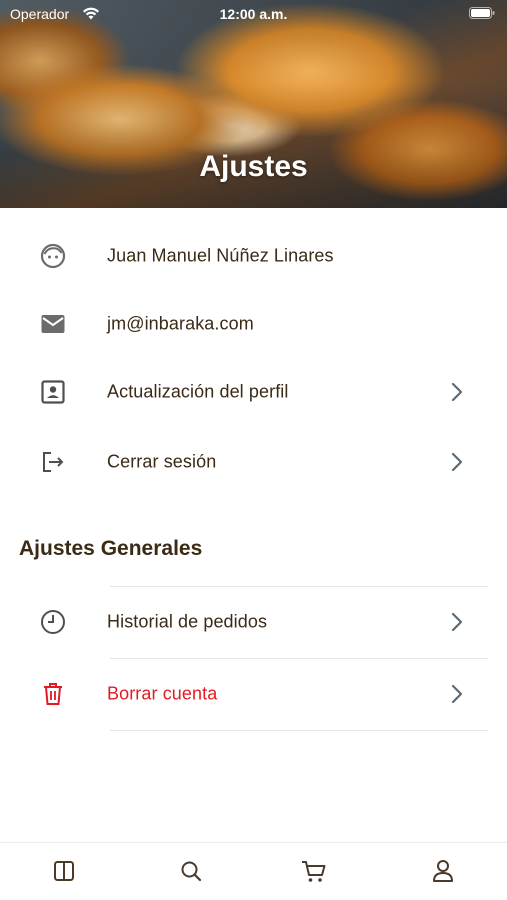 The height and width of the screenshot is (900, 507). I want to click on contact-card-icon, so click(53, 392).